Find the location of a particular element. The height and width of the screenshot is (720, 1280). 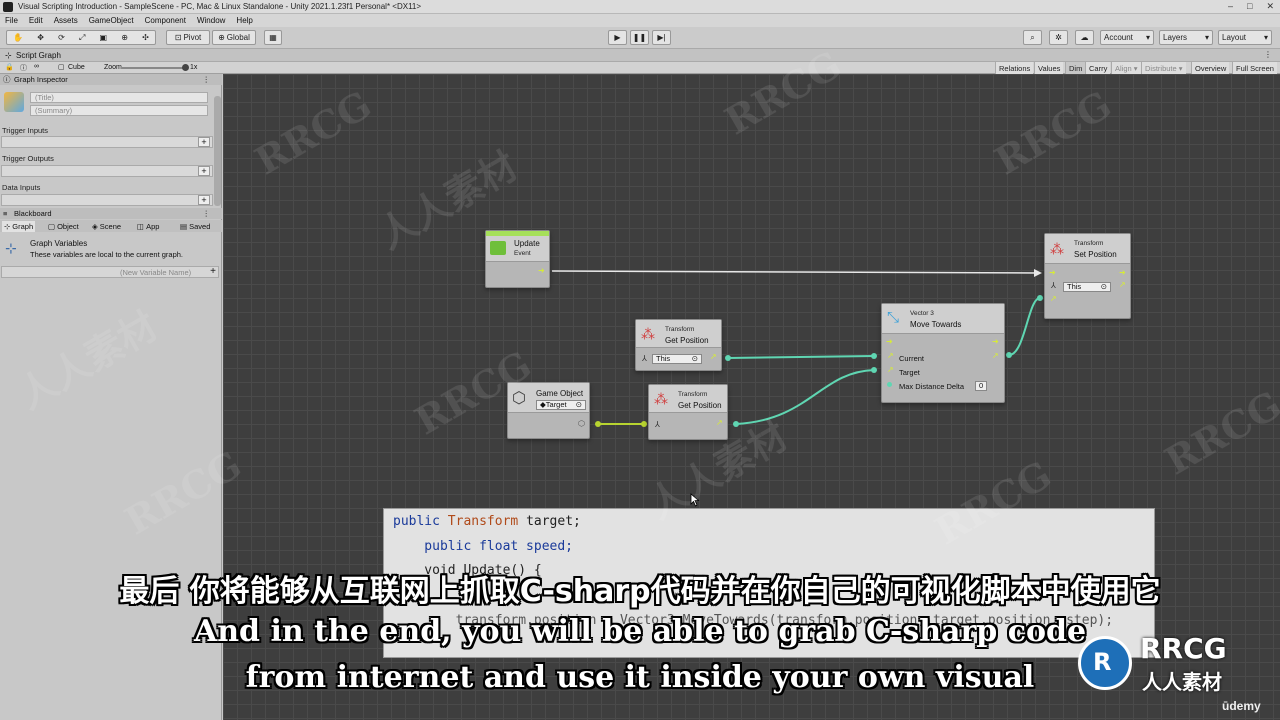

brand-name-cn: 人人素材 is located at coordinates (1182, 682).